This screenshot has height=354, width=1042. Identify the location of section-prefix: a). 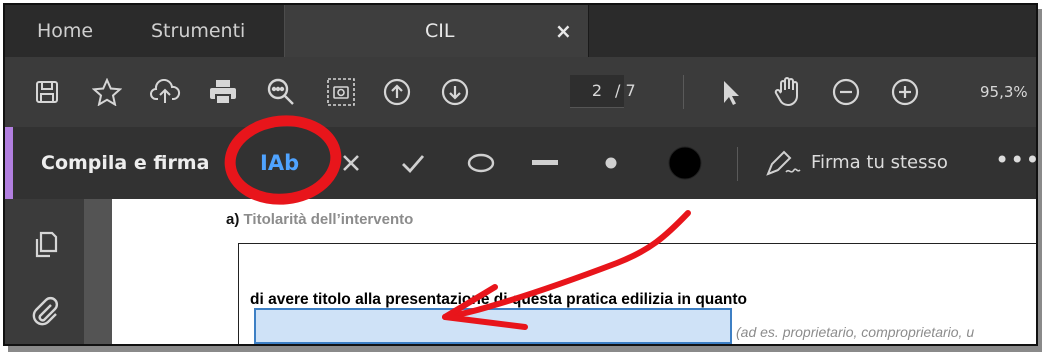
(233, 219).